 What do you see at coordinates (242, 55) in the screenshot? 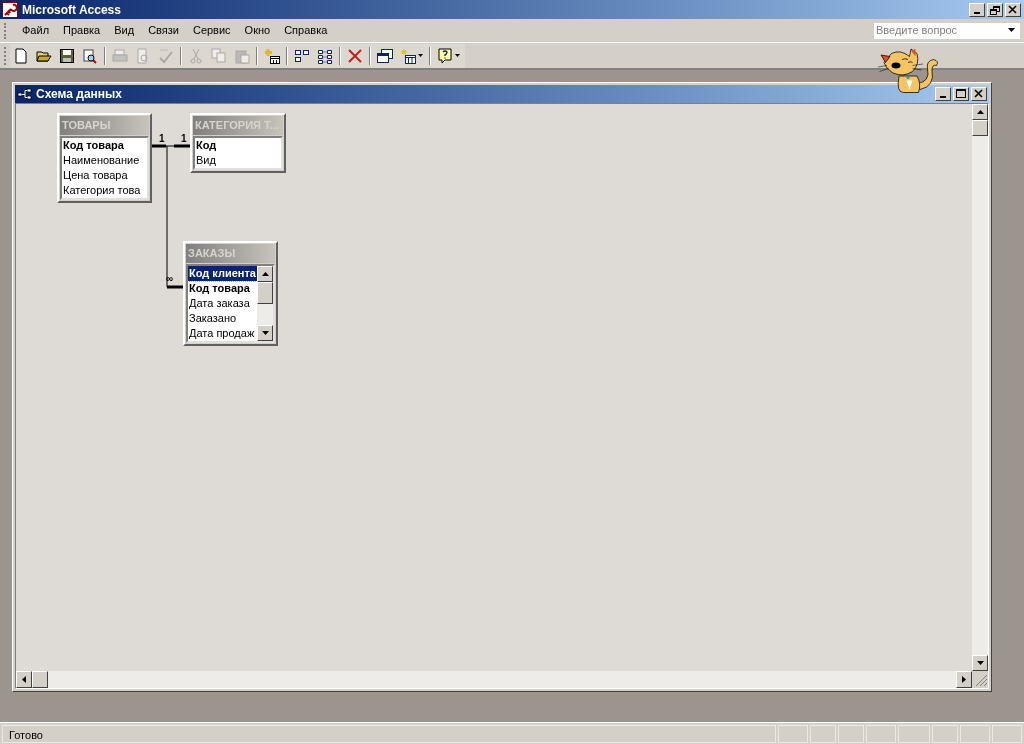
I see `clipboard-icon` at bounding box center [242, 55].